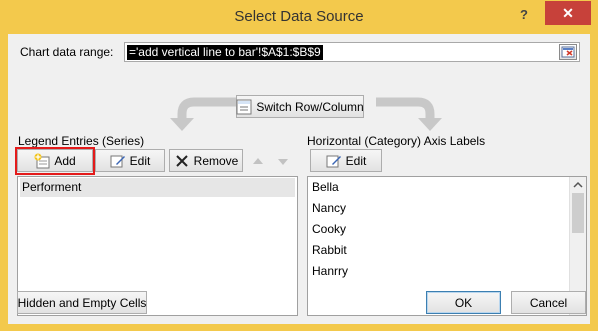 Image resolution: width=598 pixels, height=331 pixels. What do you see at coordinates (568, 13) in the screenshot?
I see `close-button: ✕` at bounding box center [568, 13].